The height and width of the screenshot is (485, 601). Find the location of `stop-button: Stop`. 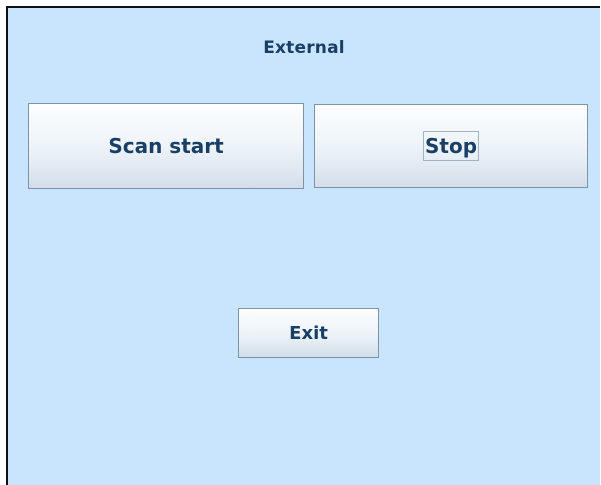

stop-button: Stop is located at coordinates (451, 146).